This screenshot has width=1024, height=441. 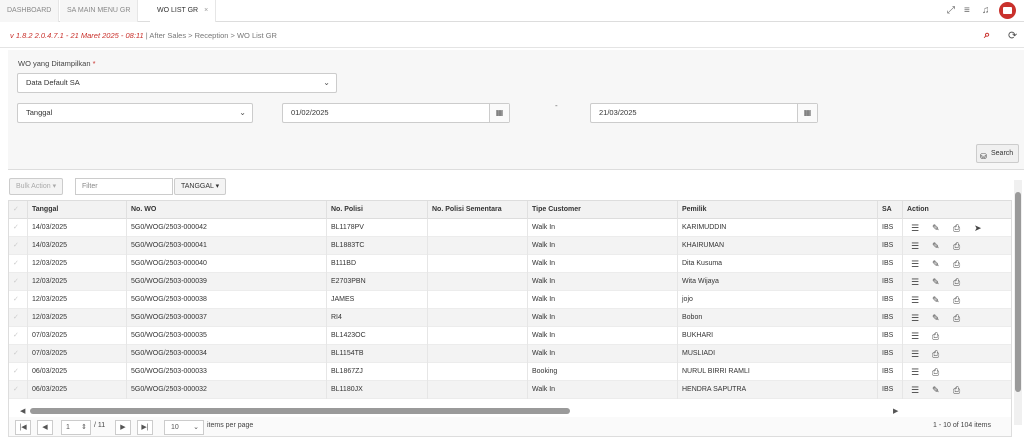 What do you see at coordinates (889, 228) in the screenshot?
I see `cell-sa: IBS` at bounding box center [889, 228].